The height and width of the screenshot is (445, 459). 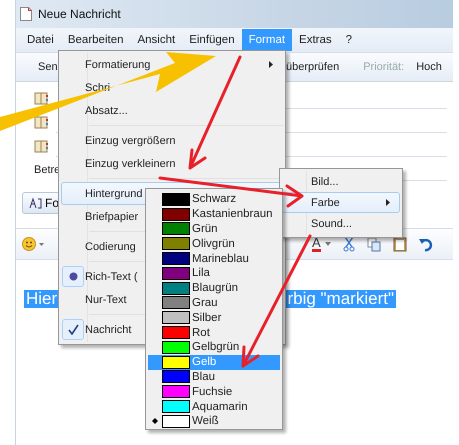 What do you see at coordinates (383, 67) in the screenshot?
I see `priority-label: Priorität:` at bounding box center [383, 67].